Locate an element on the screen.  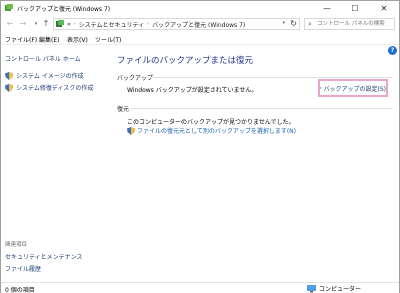
computer-icon is located at coordinates (311, 288).